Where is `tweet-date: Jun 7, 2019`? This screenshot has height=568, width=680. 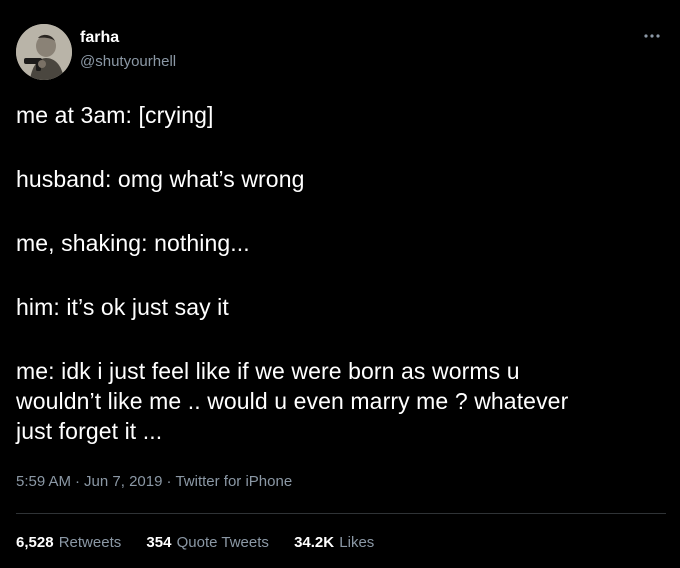
tweet-date: Jun 7, 2019 is located at coordinates (123, 481).